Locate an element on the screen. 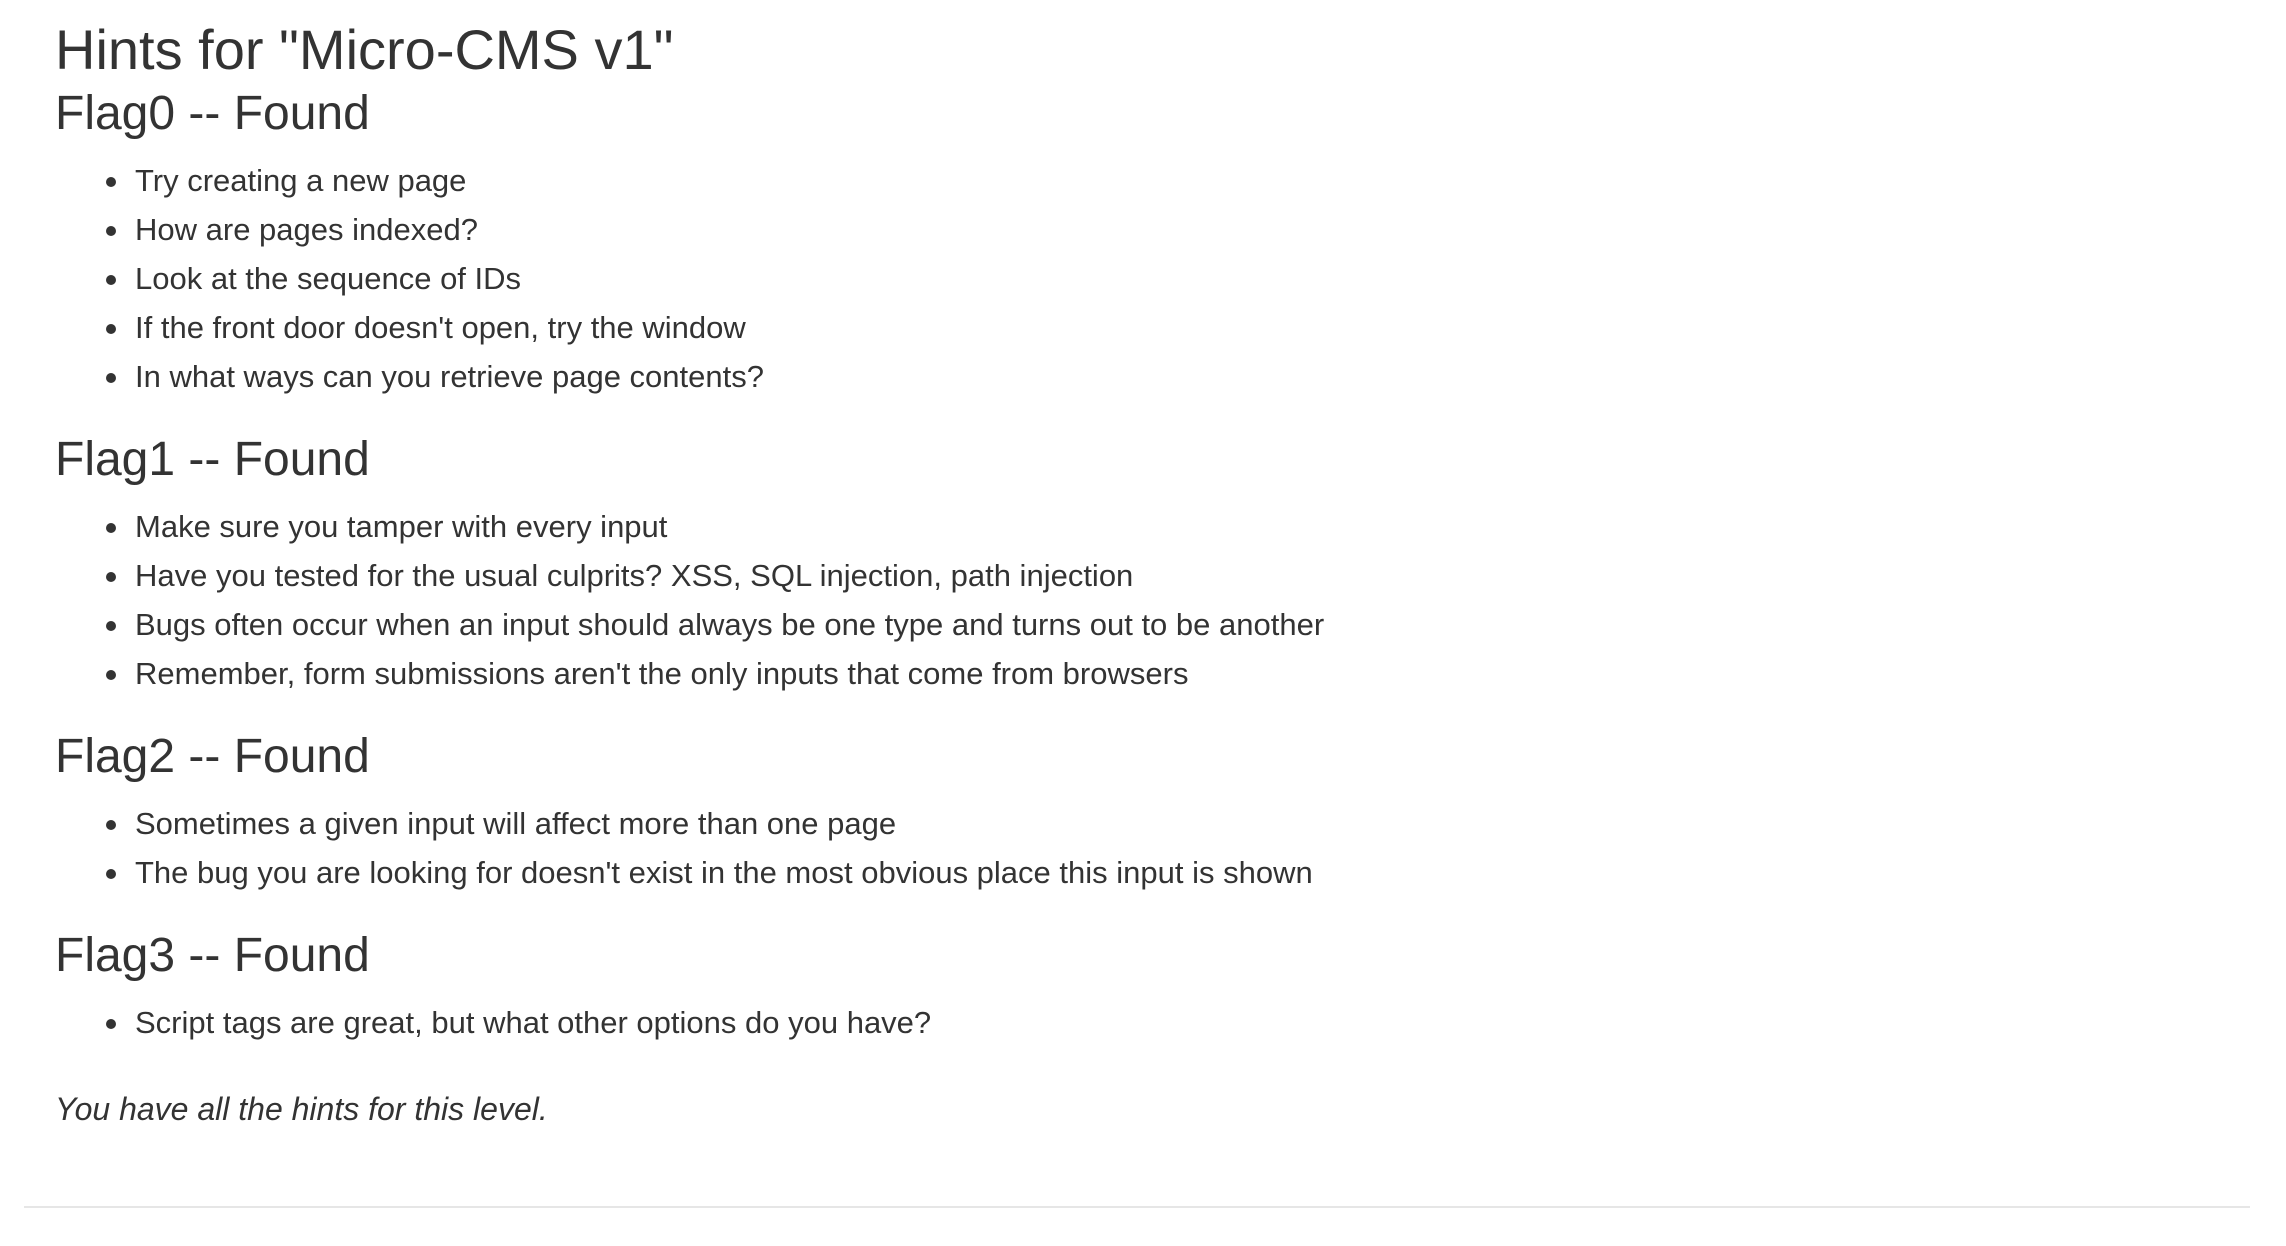  flag-heading: Flag3 -- Found is located at coordinates (212, 955).